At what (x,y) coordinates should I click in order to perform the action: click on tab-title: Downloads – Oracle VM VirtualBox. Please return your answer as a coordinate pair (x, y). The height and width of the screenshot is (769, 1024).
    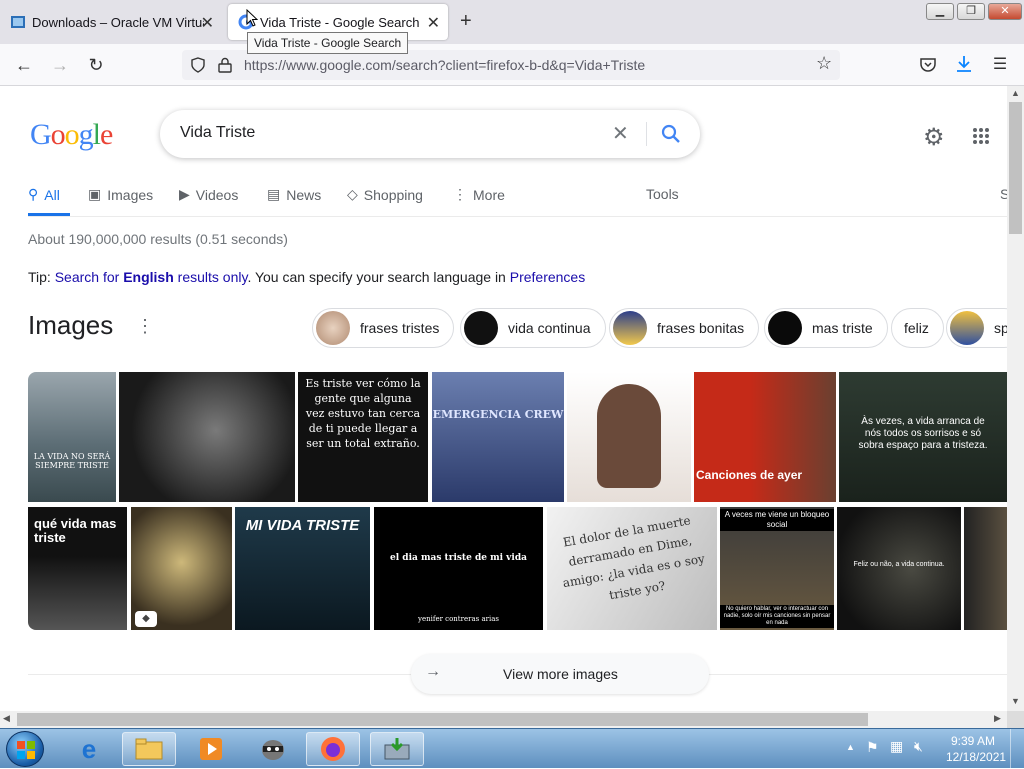
    Looking at the image, I should click on (118, 22).